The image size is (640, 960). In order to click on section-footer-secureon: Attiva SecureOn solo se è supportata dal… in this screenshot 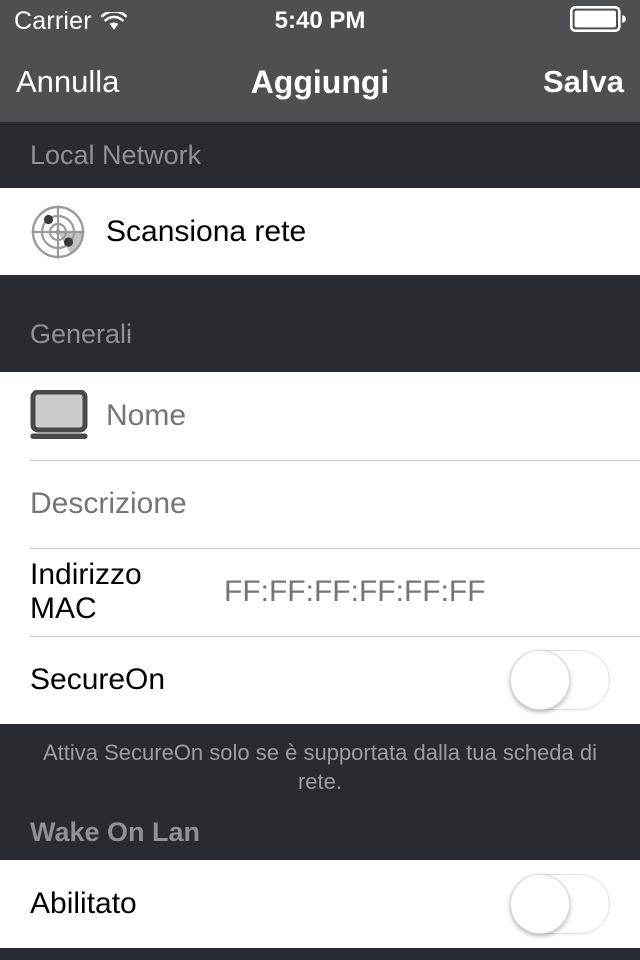, I will do `click(320, 763)`.